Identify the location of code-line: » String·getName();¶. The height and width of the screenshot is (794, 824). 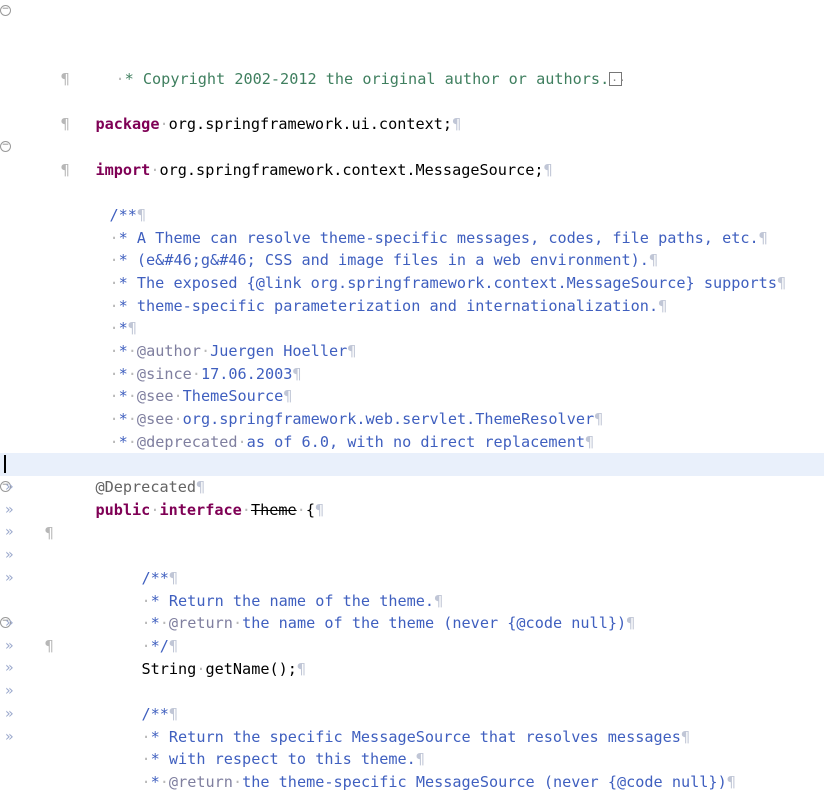
(412, 622).